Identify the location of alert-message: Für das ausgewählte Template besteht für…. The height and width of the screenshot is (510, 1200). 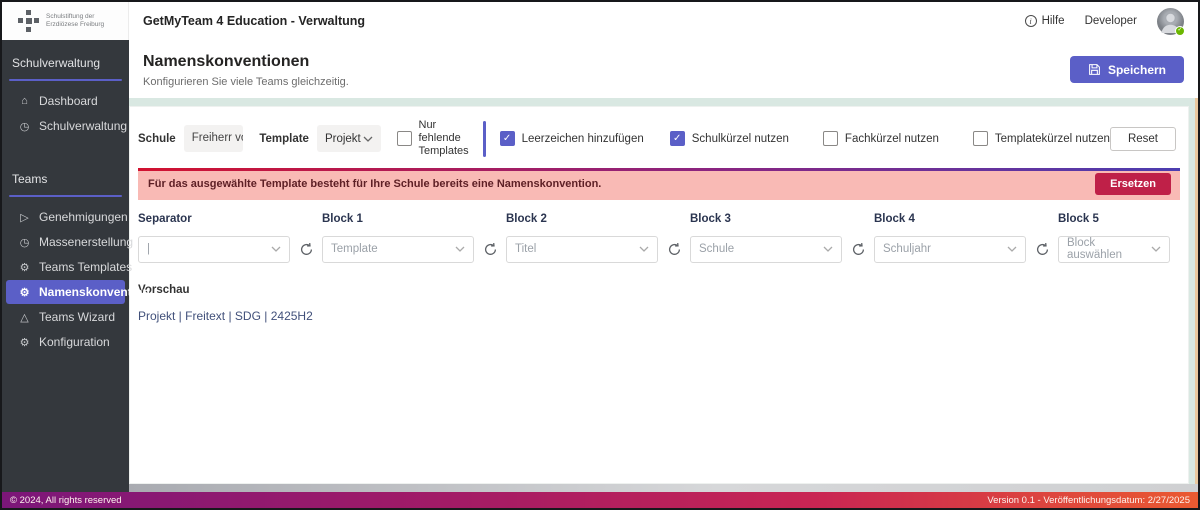
(375, 183).